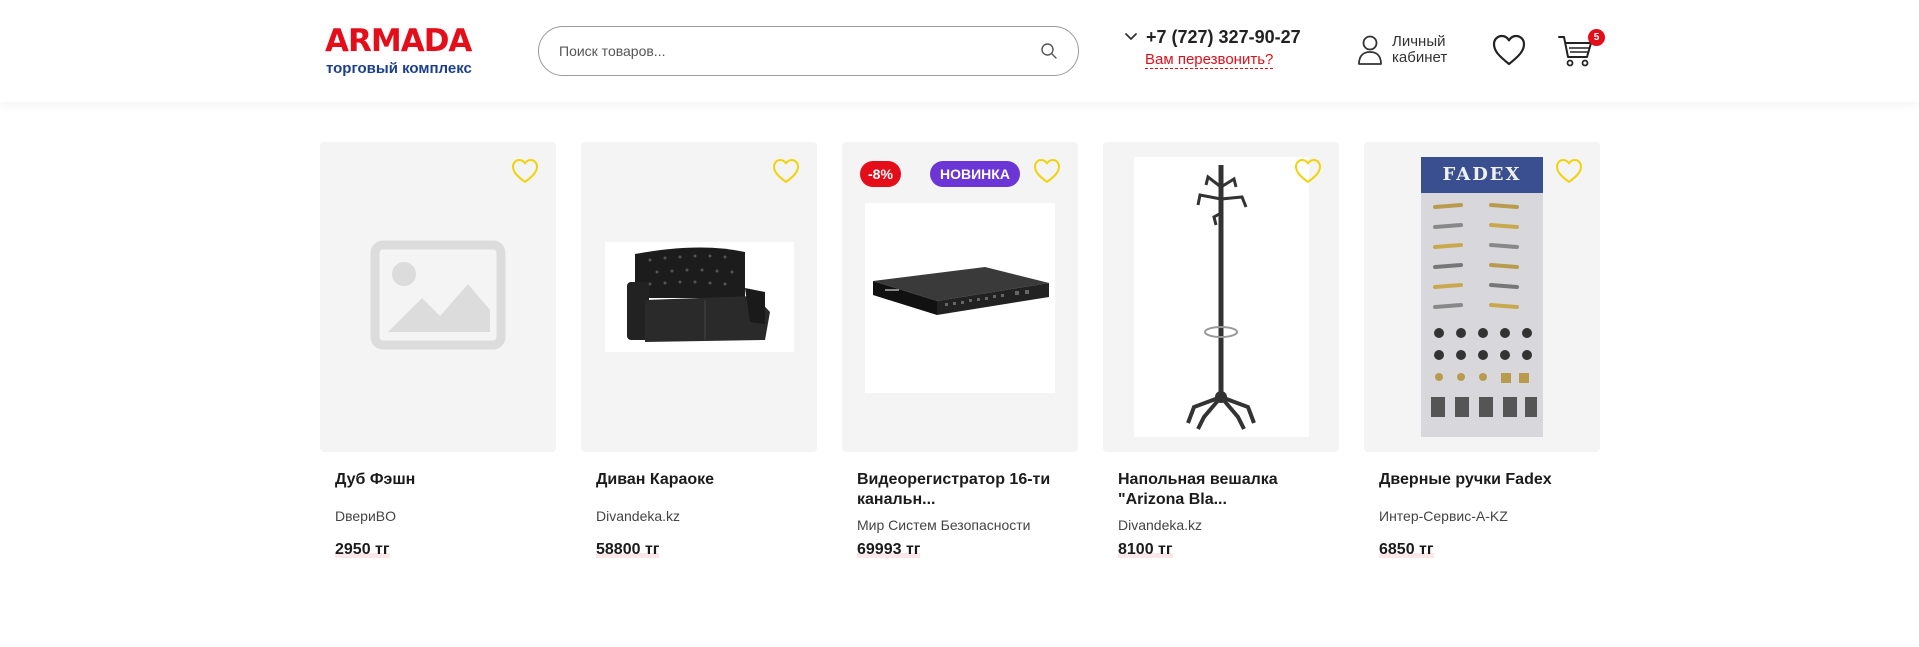 Image resolution: width=1919 pixels, height=647 pixels. What do you see at coordinates (362, 549) in the screenshot?
I see `product-price: 2950 тг` at bounding box center [362, 549].